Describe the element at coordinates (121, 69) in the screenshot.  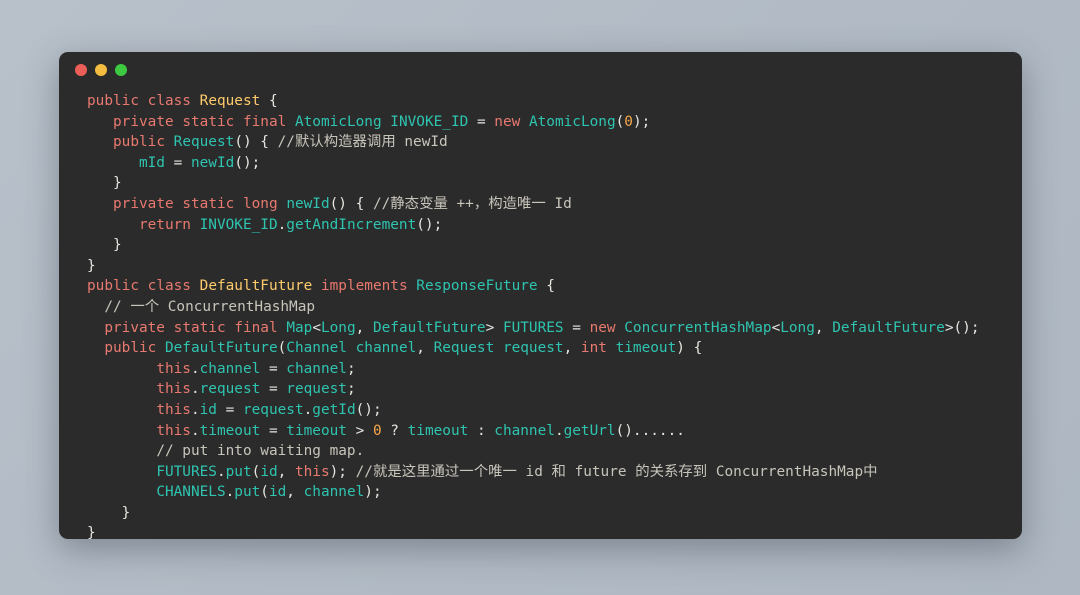
I see `maximize-button-icon` at that location.